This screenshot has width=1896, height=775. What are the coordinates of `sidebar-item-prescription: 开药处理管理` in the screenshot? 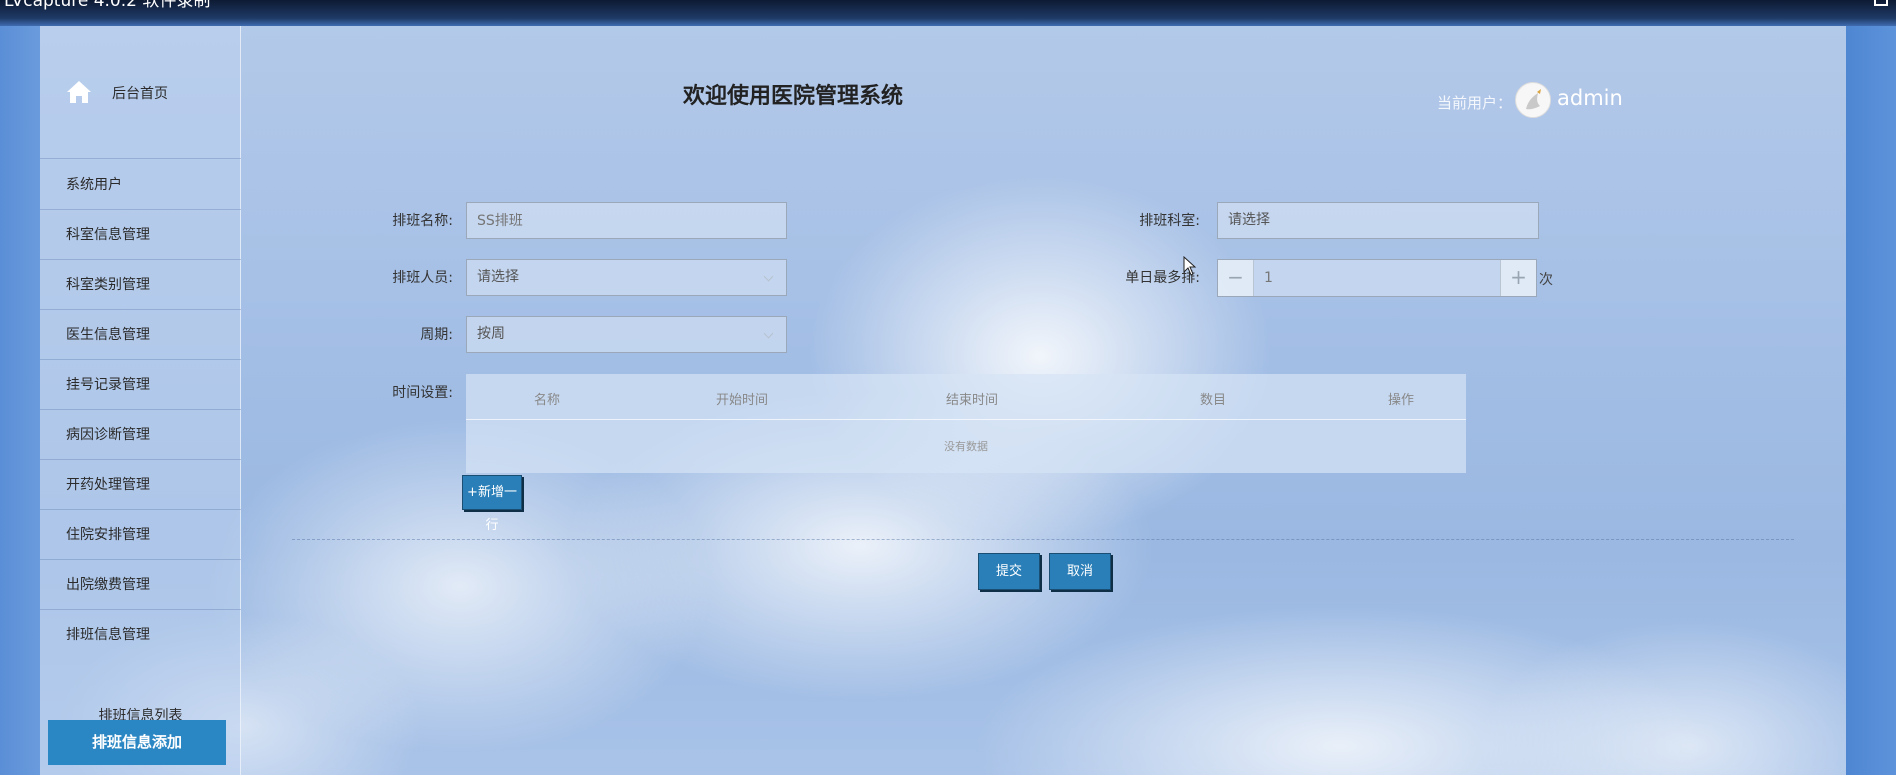 It's located at (140, 485).